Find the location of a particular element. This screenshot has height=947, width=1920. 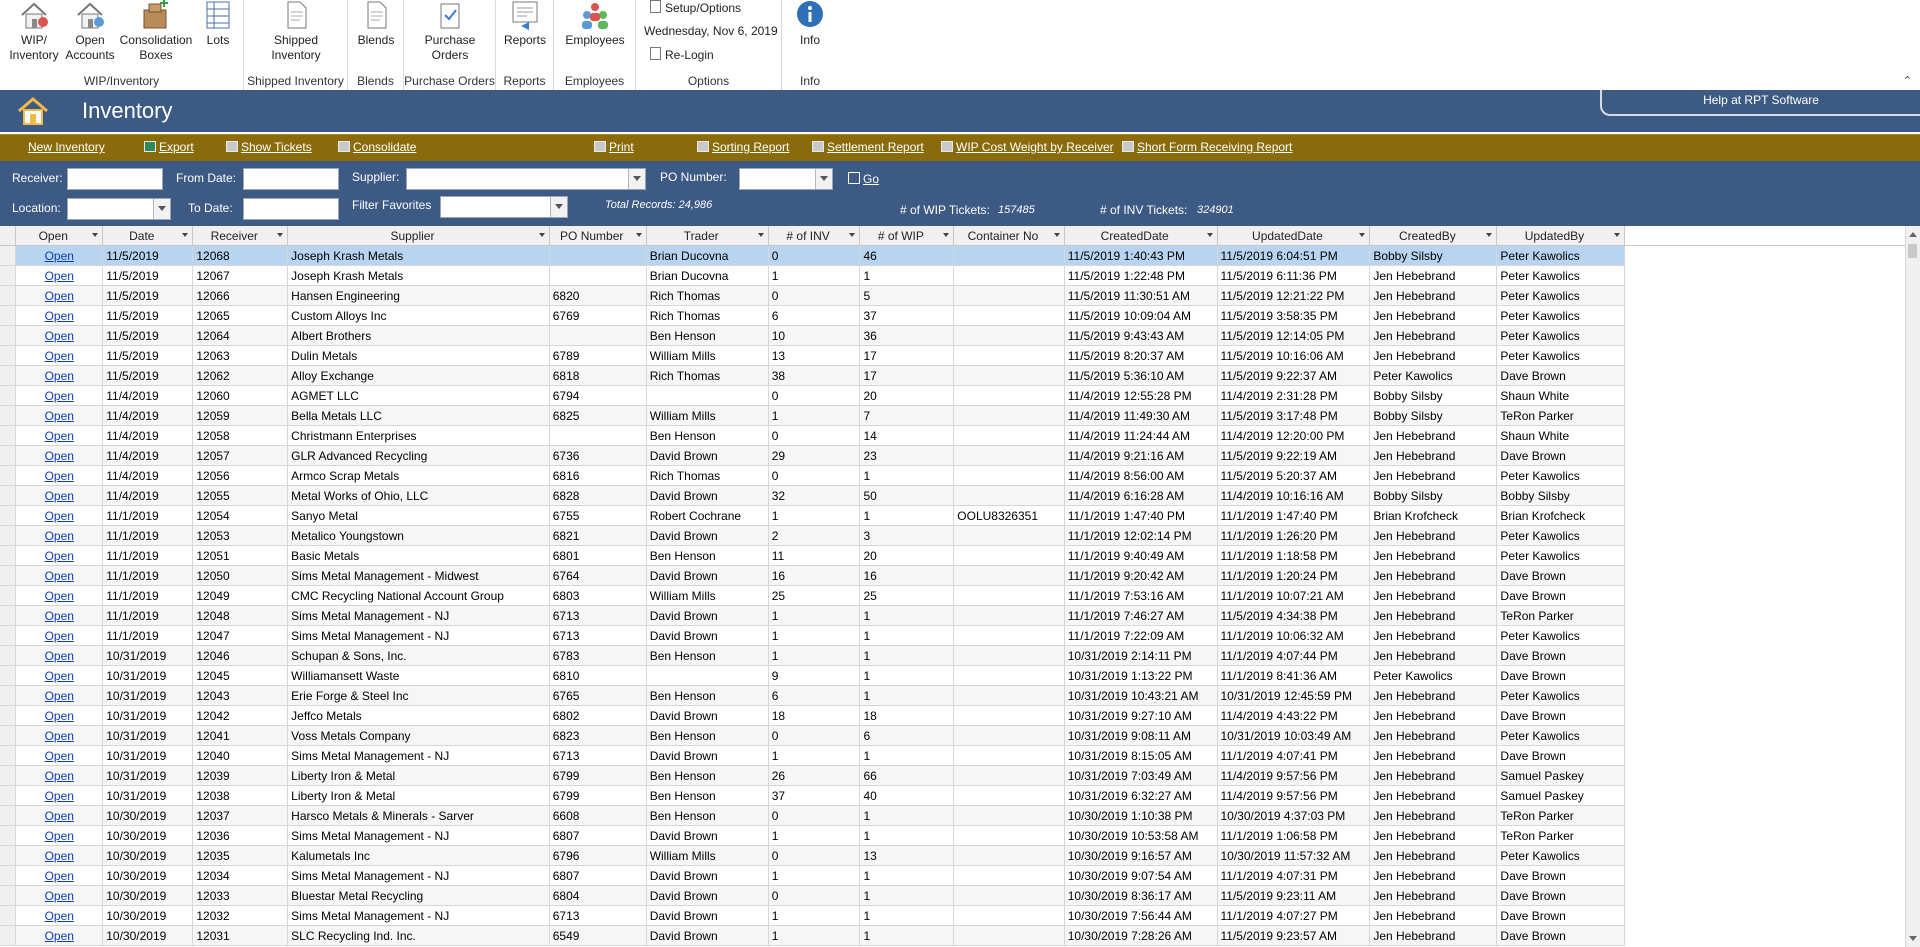

cell-updateddate: 11/5/2019 3:58:35 PM is located at coordinates (1294, 315).